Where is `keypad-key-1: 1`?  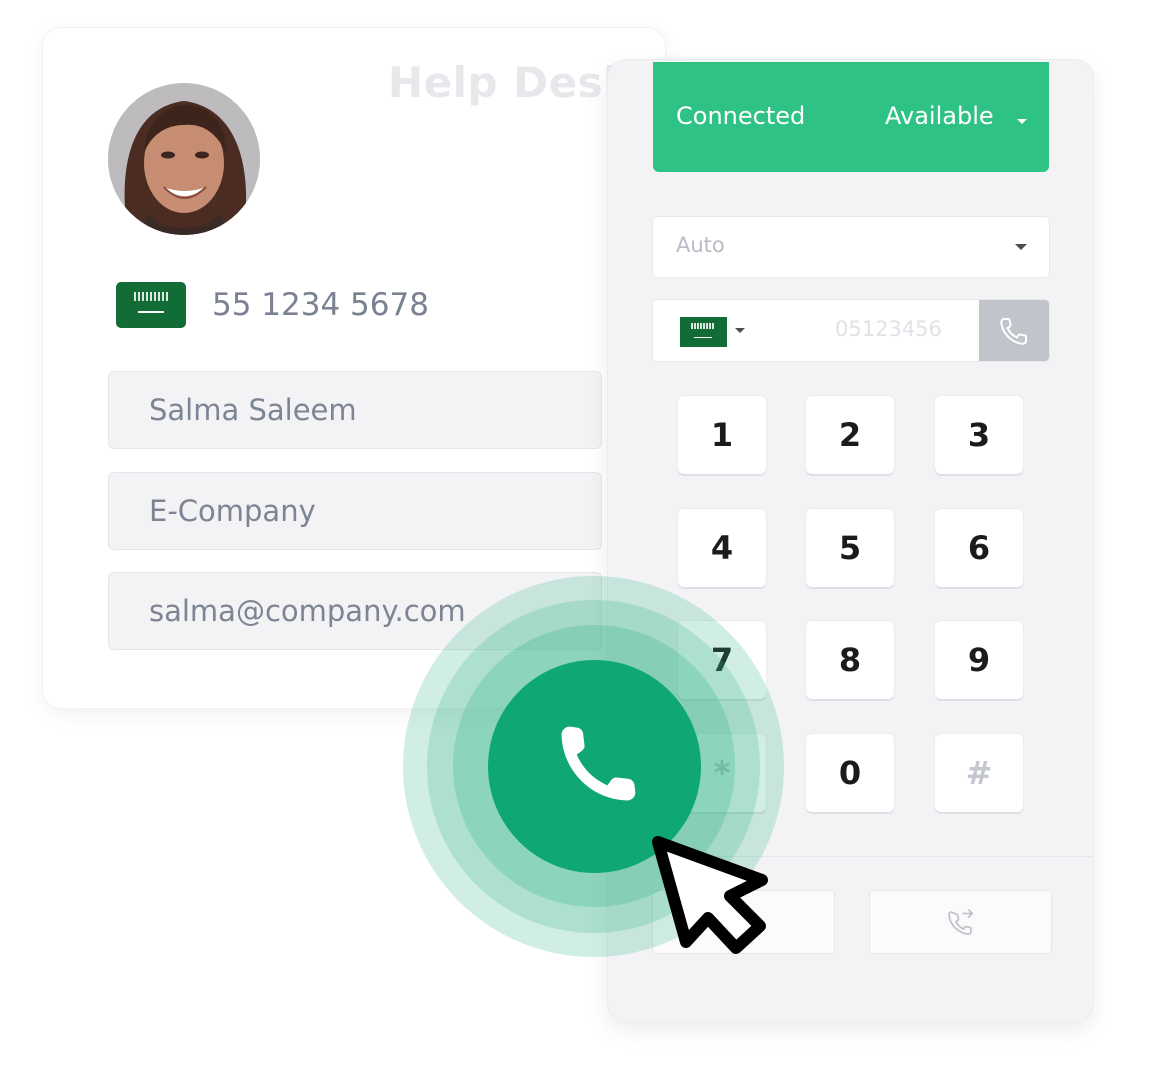
keypad-key-1: 1 is located at coordinates (722, 435).